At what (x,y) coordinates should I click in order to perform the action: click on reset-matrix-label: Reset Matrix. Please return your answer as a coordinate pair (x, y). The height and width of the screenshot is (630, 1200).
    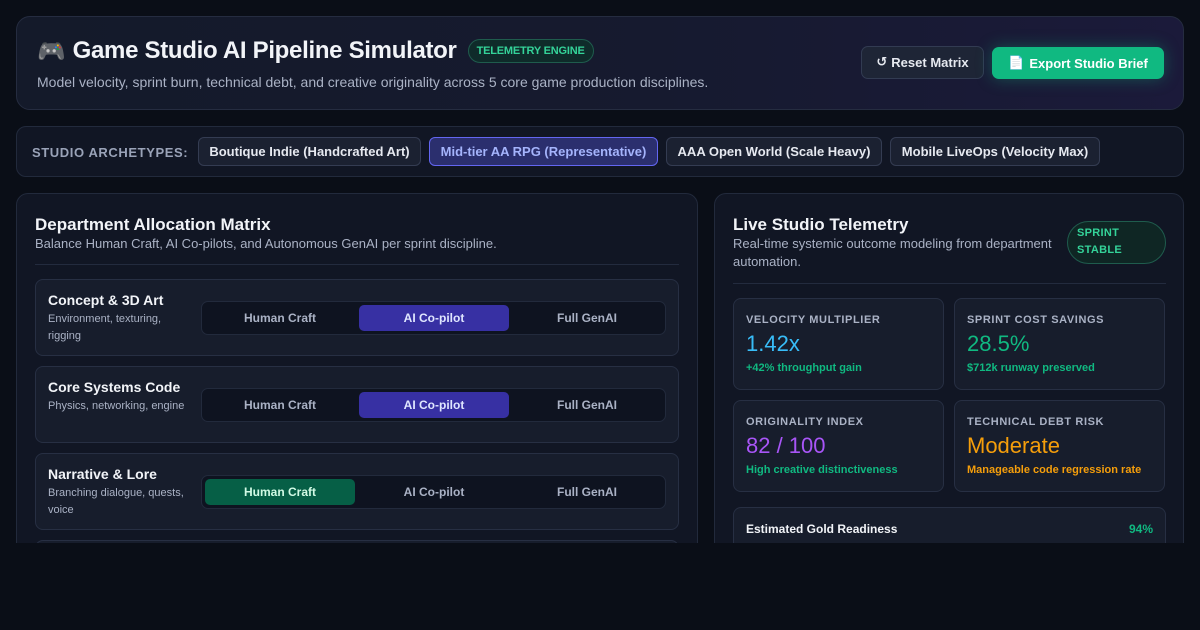
    Looking at the image, I should click on (930, 62).